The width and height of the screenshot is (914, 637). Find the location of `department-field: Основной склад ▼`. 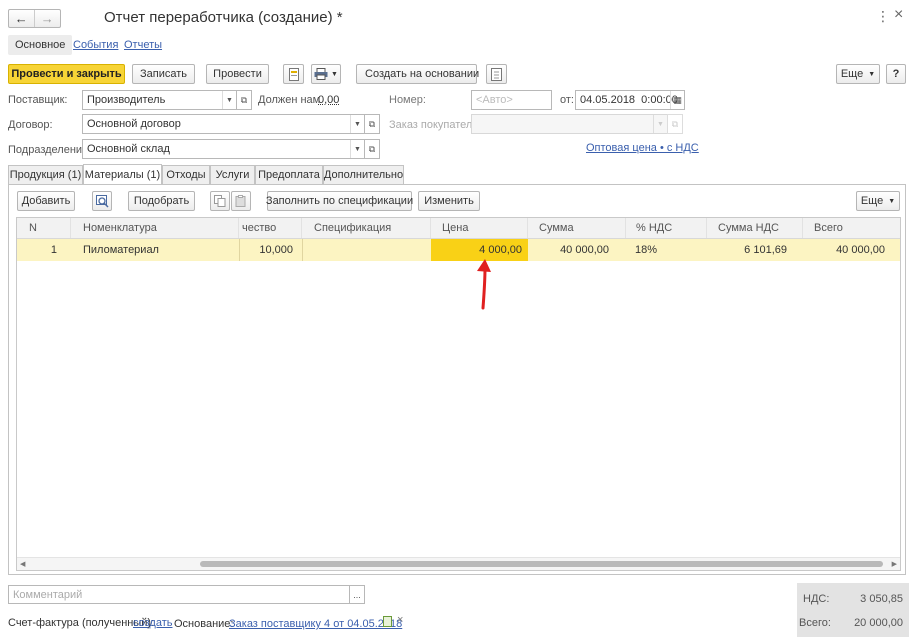

department-field: Основной склад ▼ is located at coordinates (223, 149).